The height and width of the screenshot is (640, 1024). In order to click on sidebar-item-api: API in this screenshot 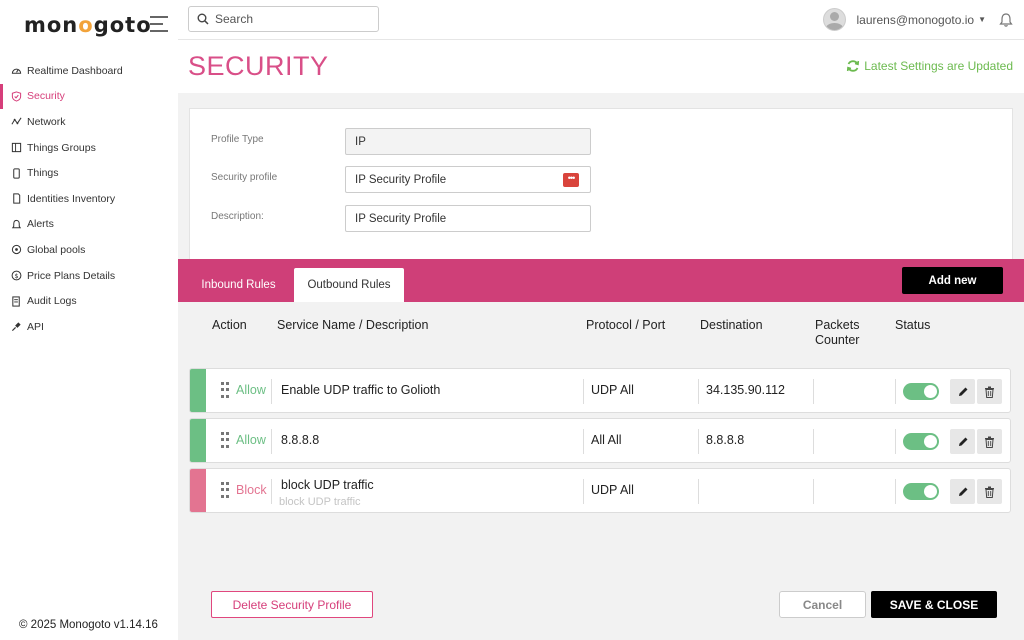, I will do `click(89, 327)`.